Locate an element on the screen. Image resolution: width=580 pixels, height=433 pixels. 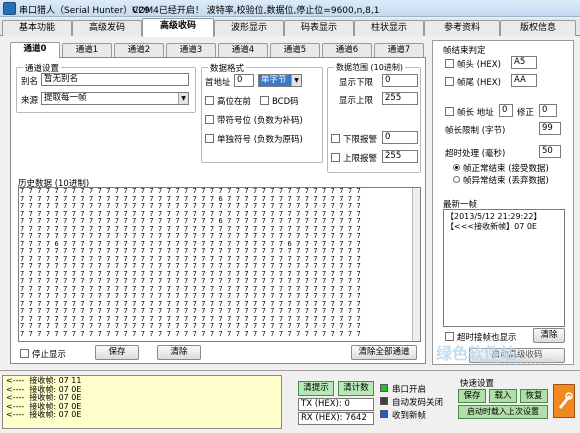
tab-advanced-receive: 高级收码 is located at coordinates (178, 27).